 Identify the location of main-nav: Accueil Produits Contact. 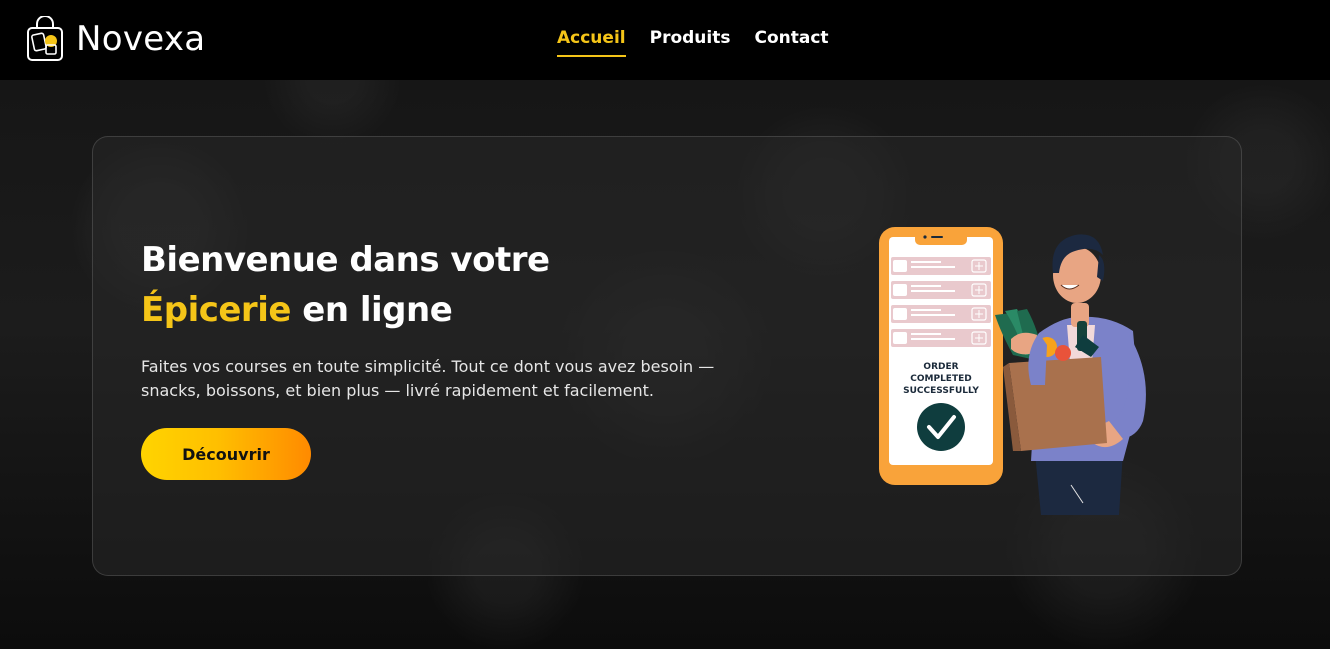
(693, 41).